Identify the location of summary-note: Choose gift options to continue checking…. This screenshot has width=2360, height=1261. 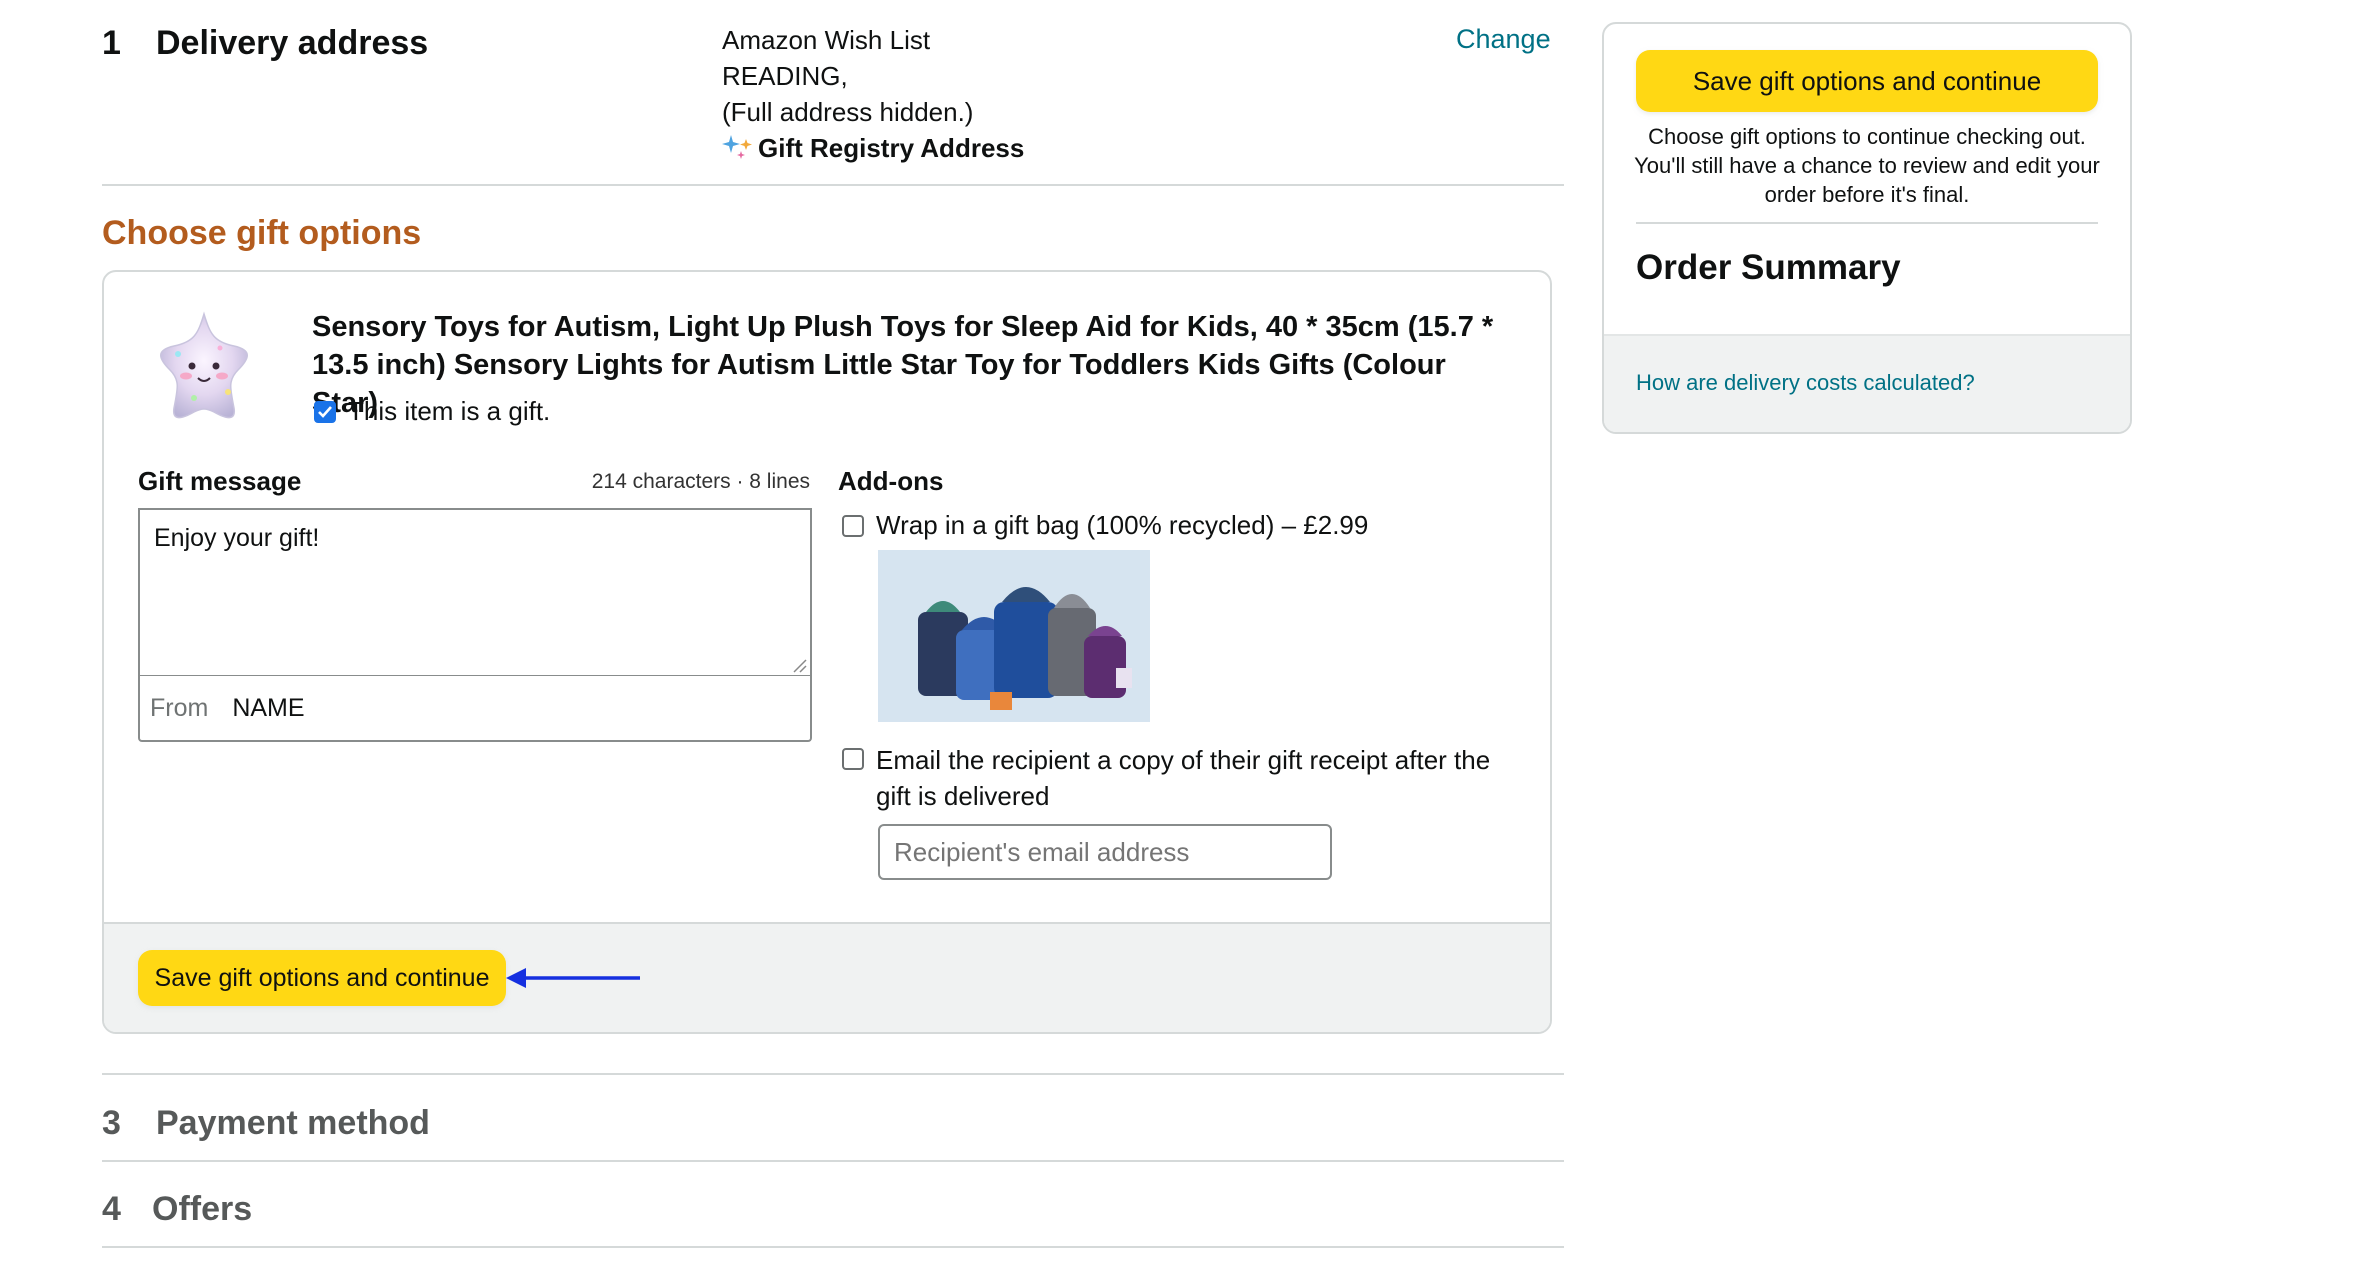
(1867, 165).